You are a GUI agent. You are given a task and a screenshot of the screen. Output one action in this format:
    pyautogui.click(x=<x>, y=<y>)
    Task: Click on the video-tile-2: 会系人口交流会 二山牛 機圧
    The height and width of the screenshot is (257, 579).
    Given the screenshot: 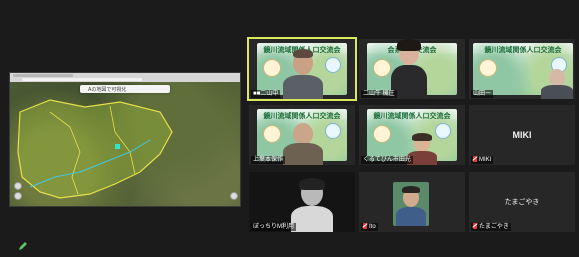 What is the action you would take?
    pyautogui.click(x=412, y=69)
    